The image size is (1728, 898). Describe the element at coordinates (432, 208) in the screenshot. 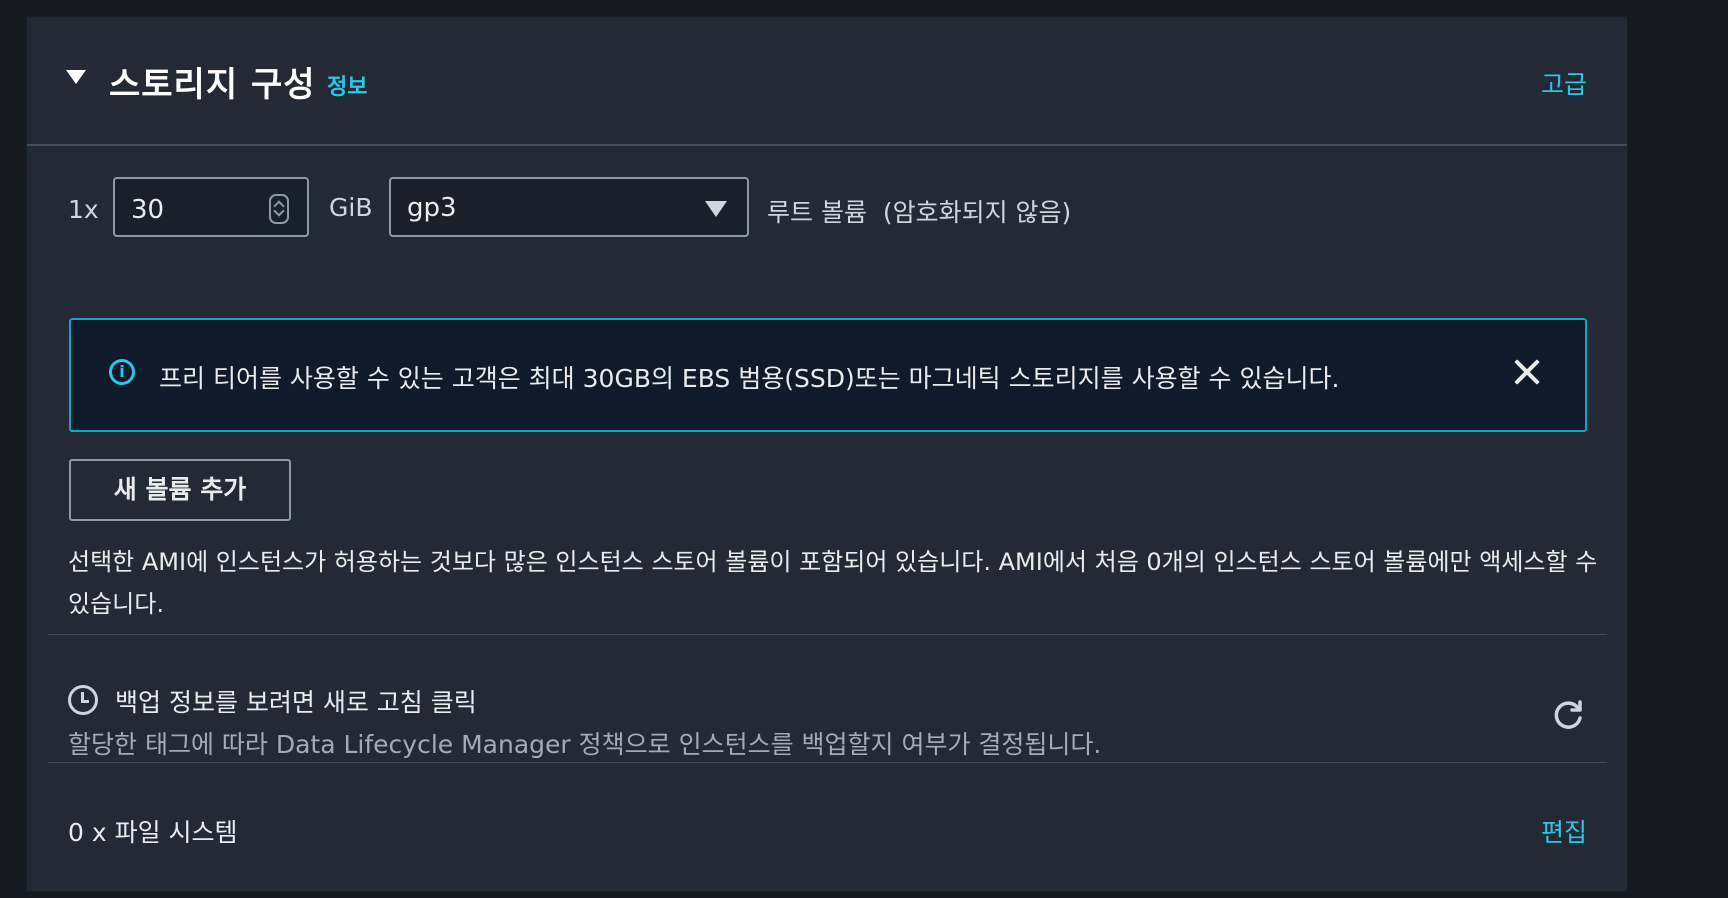

I see `volume-type-value: gp3` at that location.